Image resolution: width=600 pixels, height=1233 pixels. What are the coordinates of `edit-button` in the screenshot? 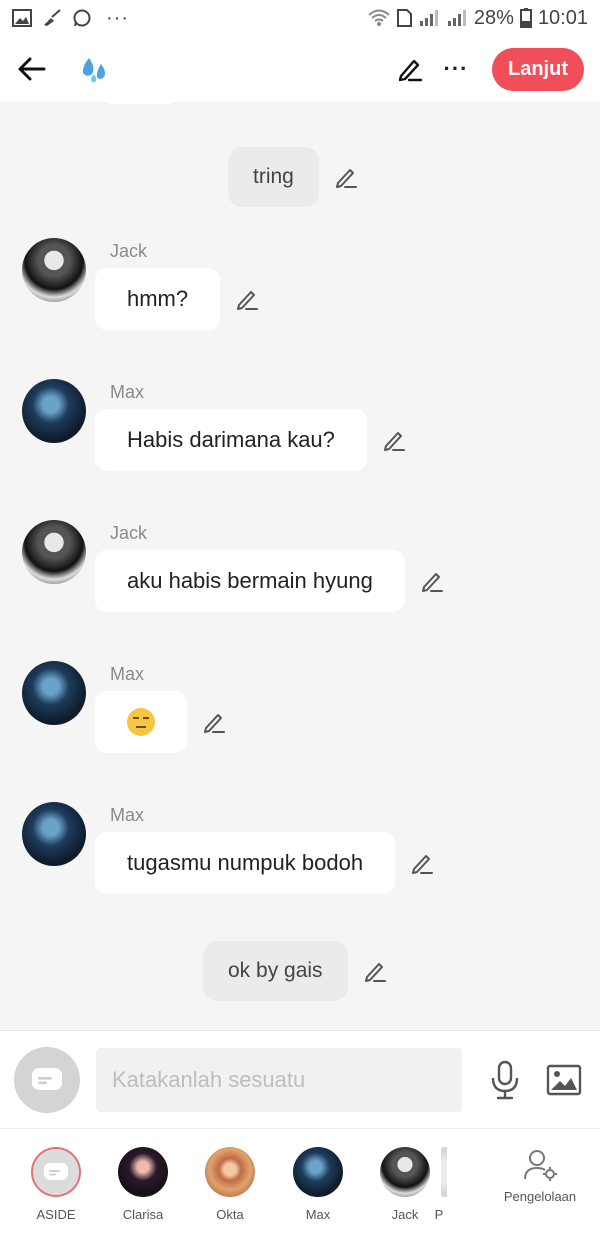 It's located at (410, 69).